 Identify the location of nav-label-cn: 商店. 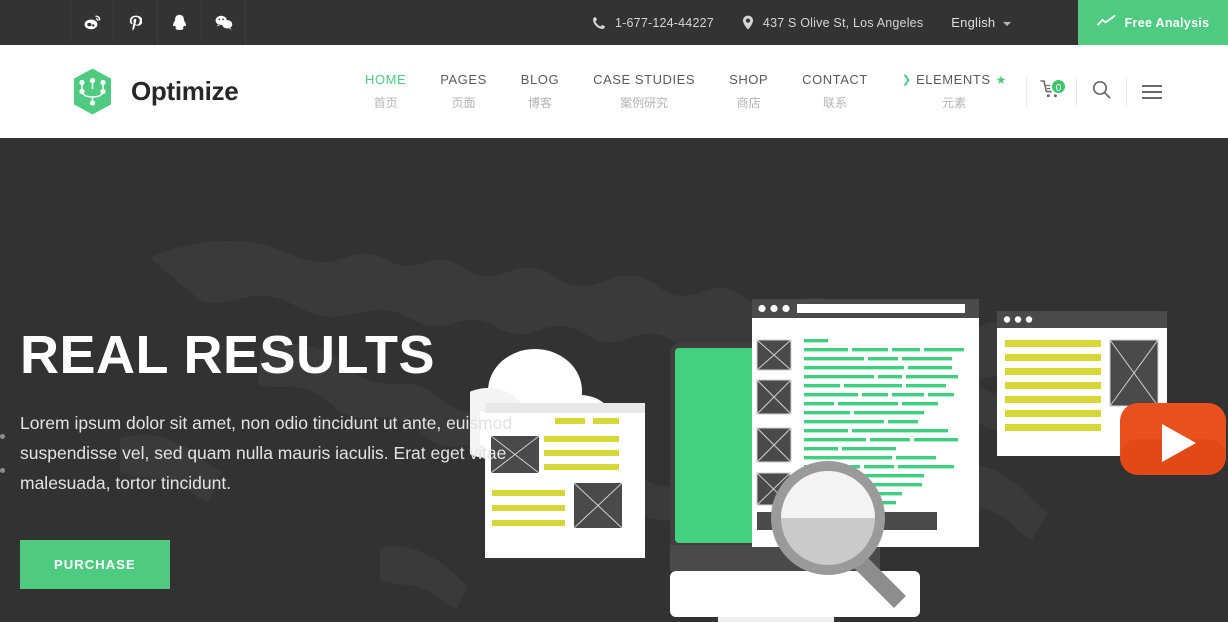
(748, 103).